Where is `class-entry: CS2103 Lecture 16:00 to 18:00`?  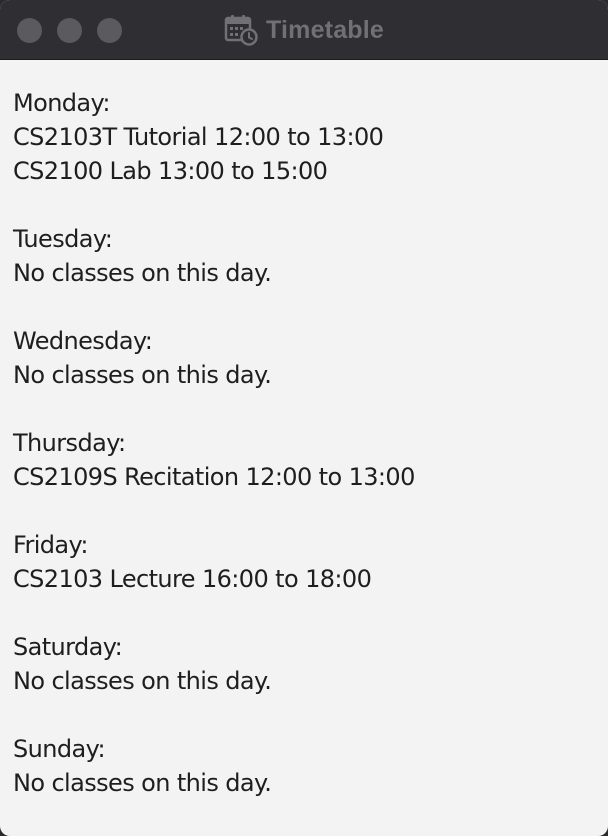
class-entry: CS2103 Lecture 16:00 to 18:00 is located at coordinates (192, 579).